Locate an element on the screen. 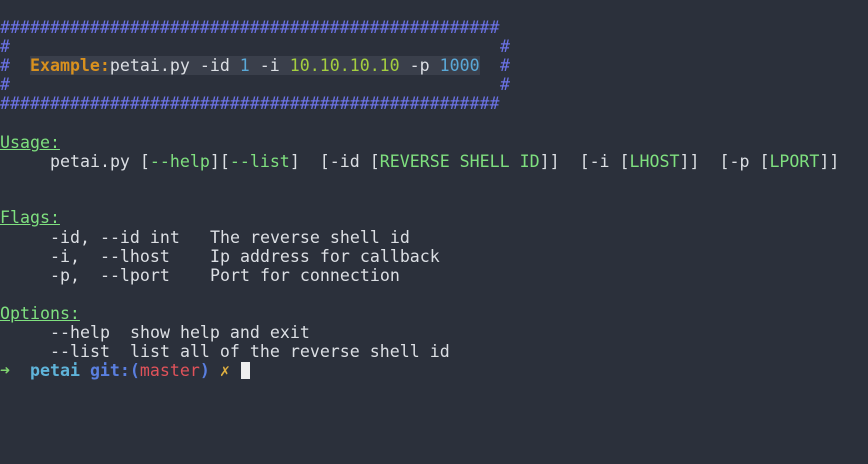  usage-id-arg: REVERSE SHELL ID is located at coordinates (459, 161).